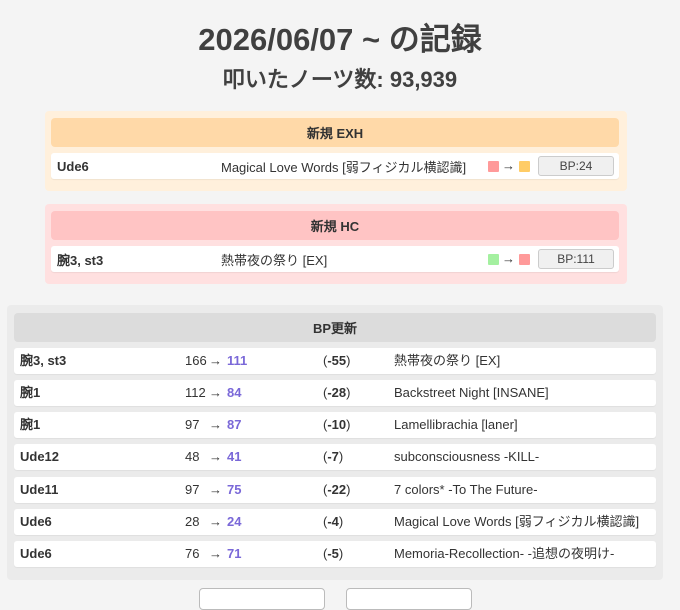 This screenshot has width=680, height=610. I want to click on player-name: Ude11, so click(39, 489).